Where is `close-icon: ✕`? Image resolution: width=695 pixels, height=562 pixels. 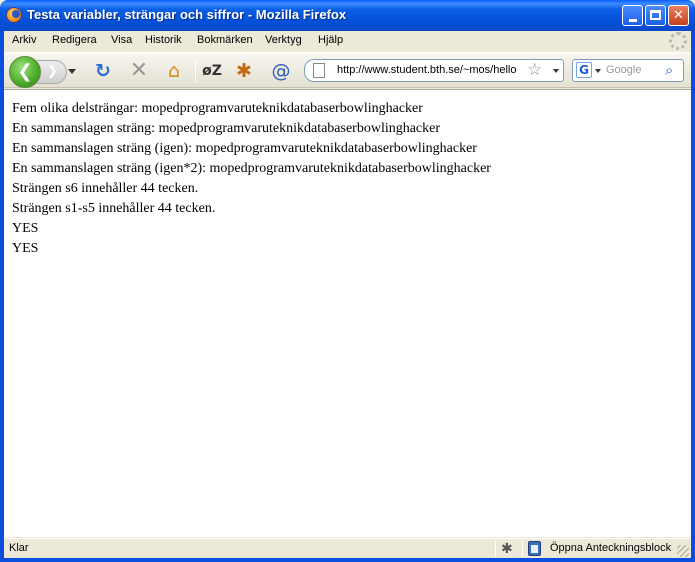
close-icon: ✕ is located at coordinates (678, 15).